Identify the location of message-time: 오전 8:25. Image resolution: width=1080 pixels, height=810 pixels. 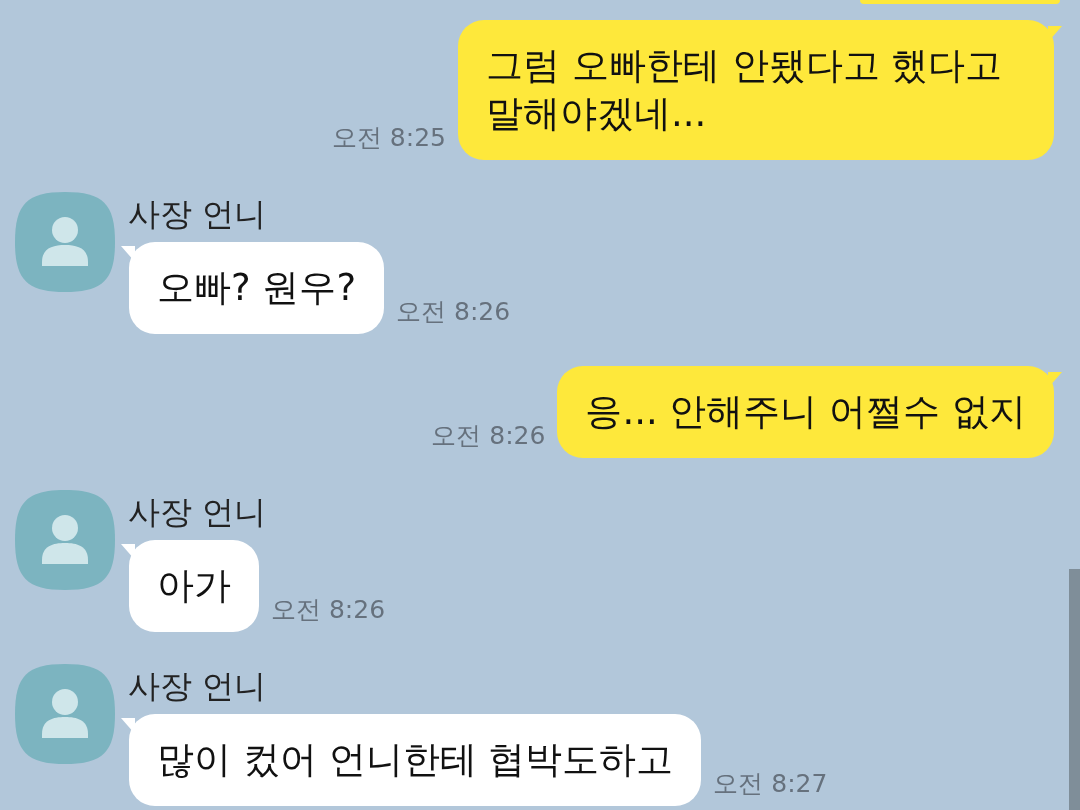
(388, 138).